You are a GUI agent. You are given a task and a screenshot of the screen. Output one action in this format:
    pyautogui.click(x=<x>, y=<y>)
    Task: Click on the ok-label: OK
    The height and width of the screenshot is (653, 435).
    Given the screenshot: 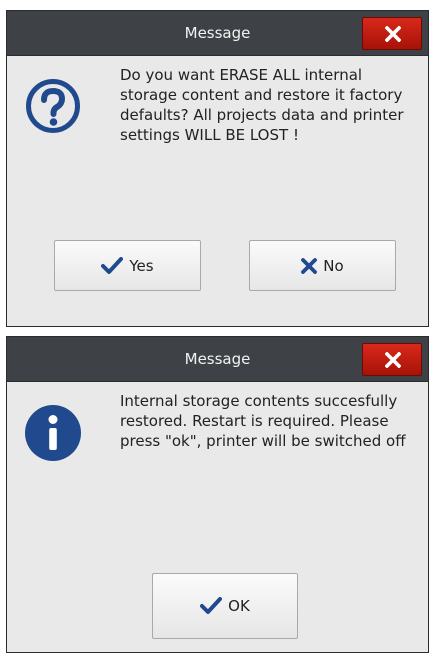 What is the action you would take?
    pyautogui.click(x=239, y=606)
    